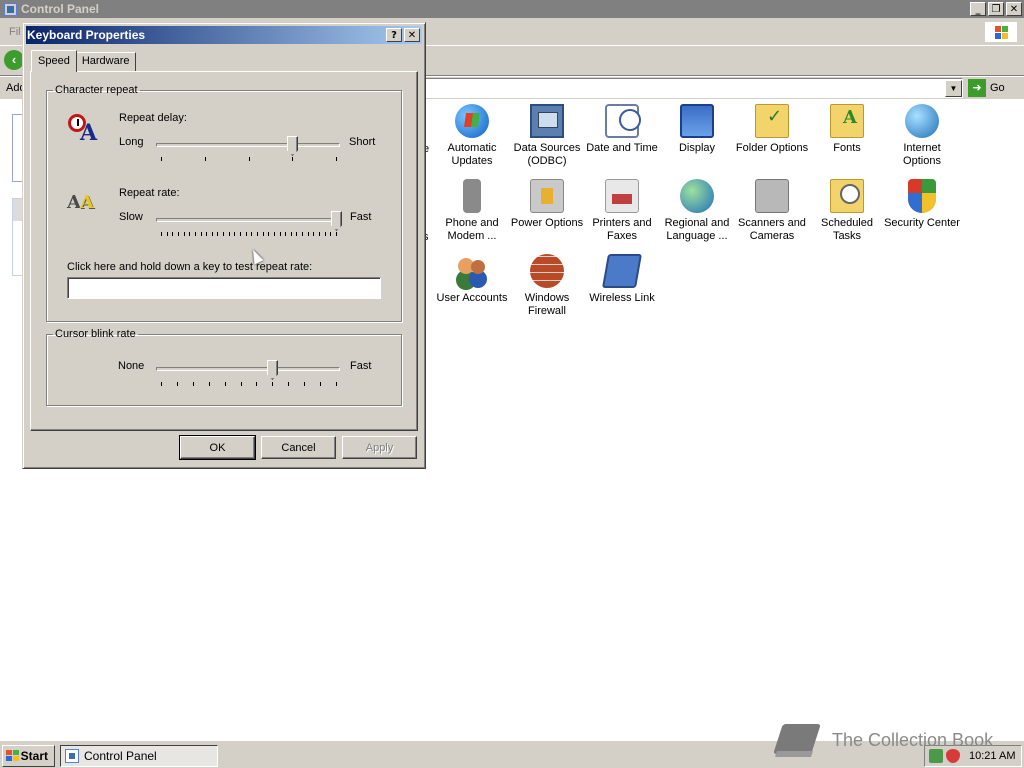 The image size is (1024, 768). I want to click on cp-item-data-sources: Data Sources (ODBC), so click(547, 136).